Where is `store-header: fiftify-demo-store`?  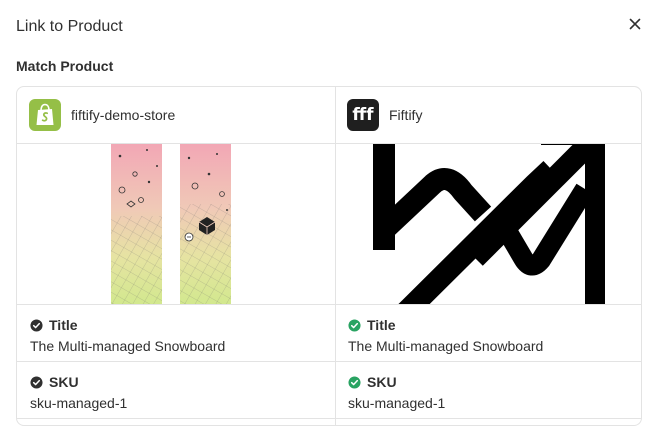 store-header: fiftify-demo-store is located at coordinates (176, 115).